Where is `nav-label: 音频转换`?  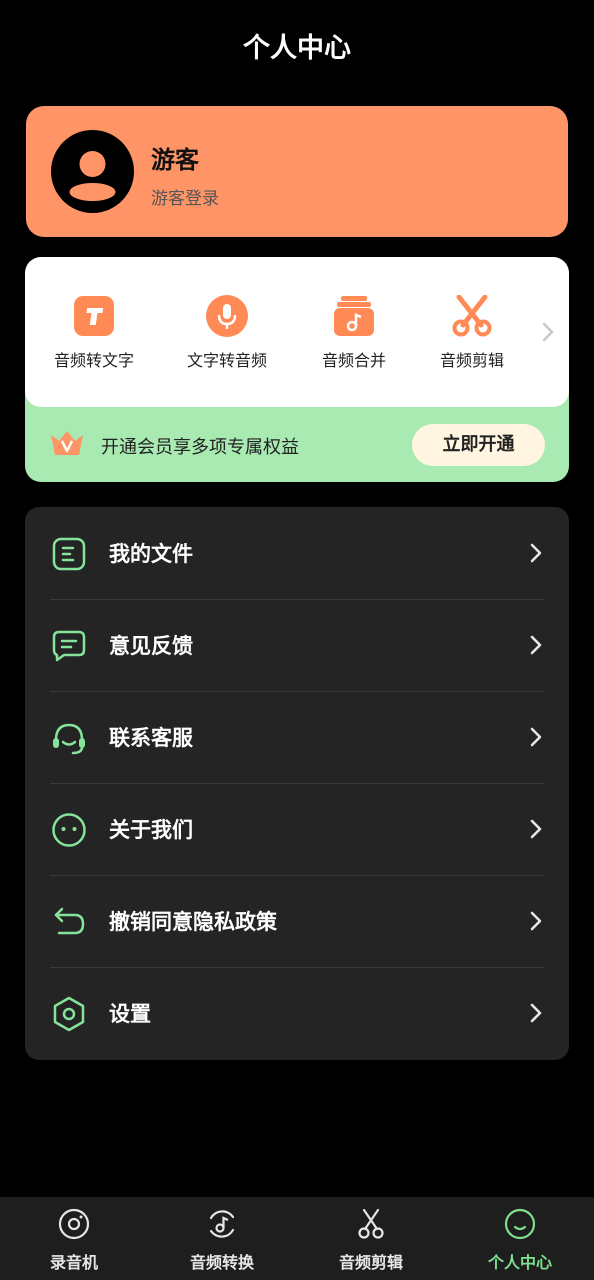 nav-label: 音频转换 is located at coordinates (221, 1262).